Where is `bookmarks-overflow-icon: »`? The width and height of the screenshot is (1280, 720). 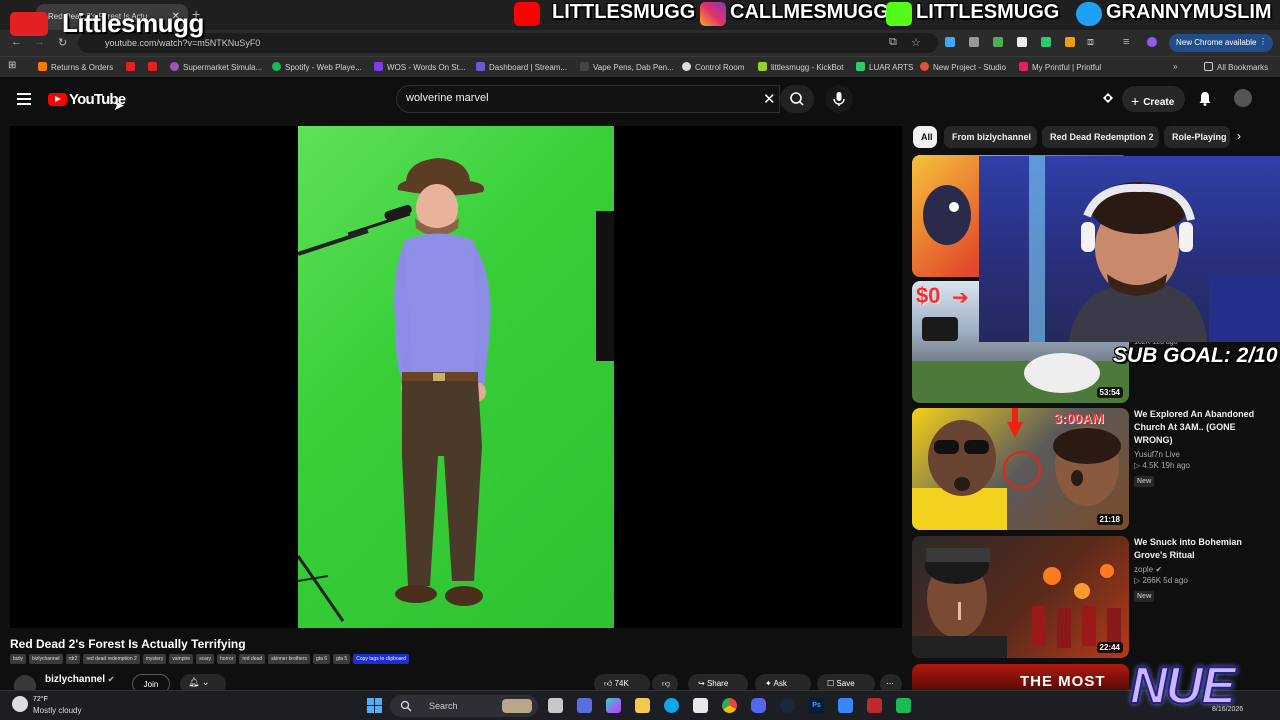
bookmarks-overflow-icon: » is located at coordinates (1175, 66).